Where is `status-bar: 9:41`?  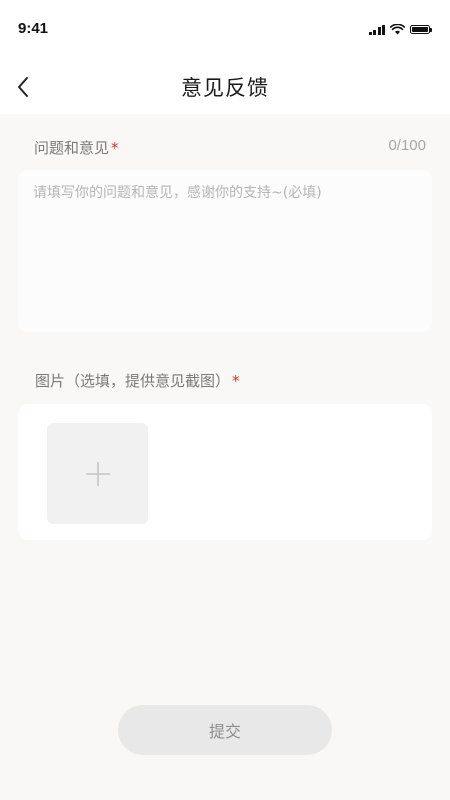
status-bar: 9:41 is located at coordinates (225, 29).